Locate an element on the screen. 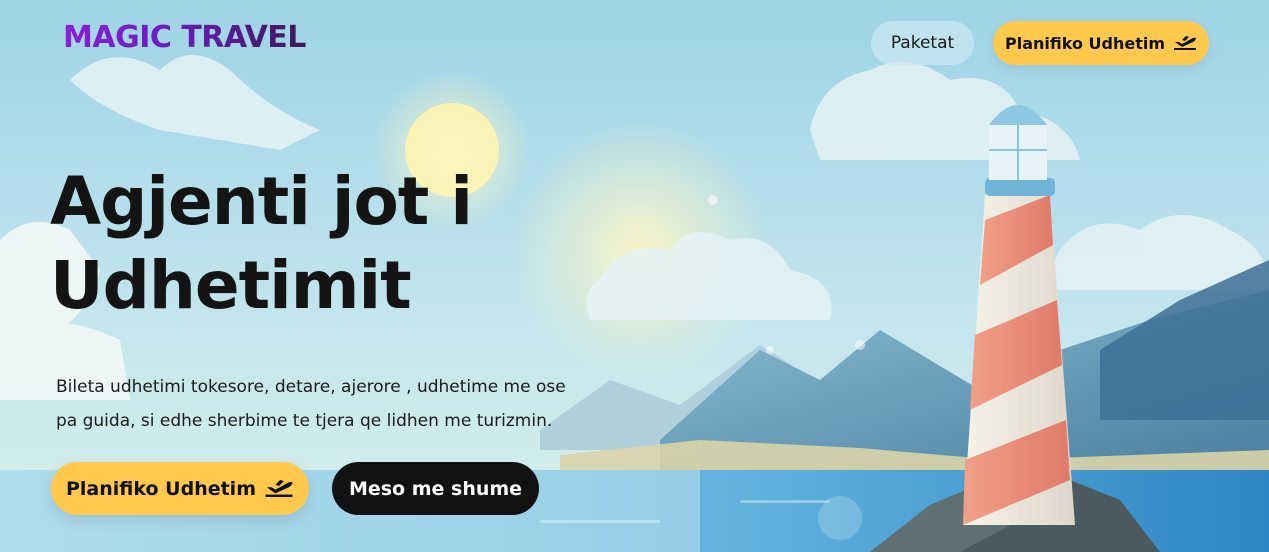 This screenshot has width=1269, height=552. nav-packages-label: Paketat is located at coordinates (922, 43).